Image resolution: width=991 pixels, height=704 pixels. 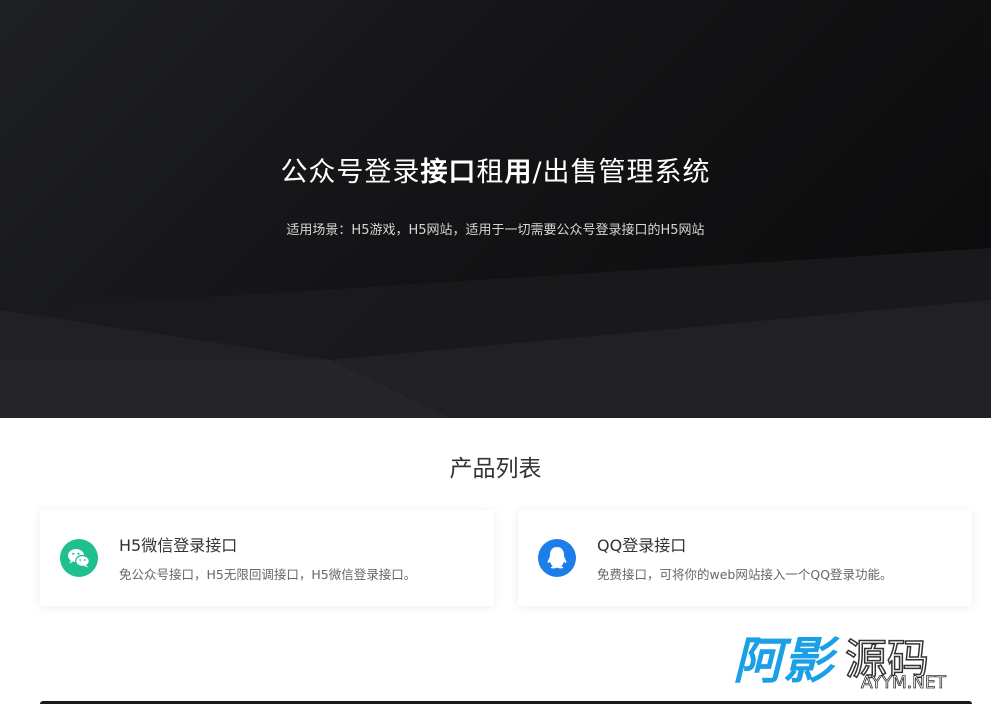 What do you see at coordinates (786, 661) in the screenshot?
I see `watermark-name: 阿影` at bounding box center [786, 661].